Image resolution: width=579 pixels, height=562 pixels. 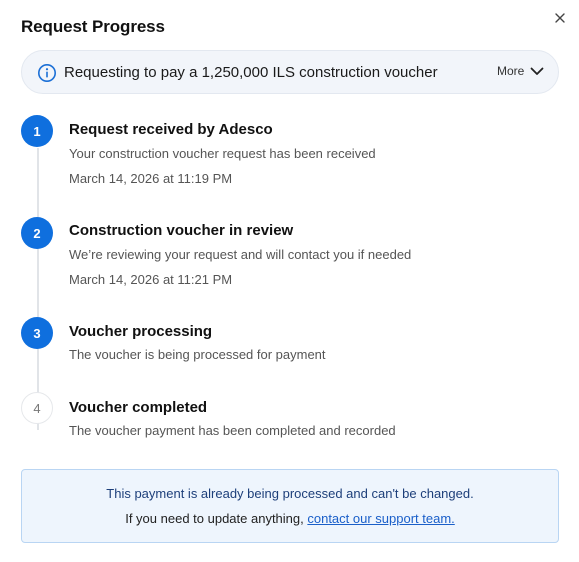 I want to click on step-number-badge: 2, so click(x=37, y=233).